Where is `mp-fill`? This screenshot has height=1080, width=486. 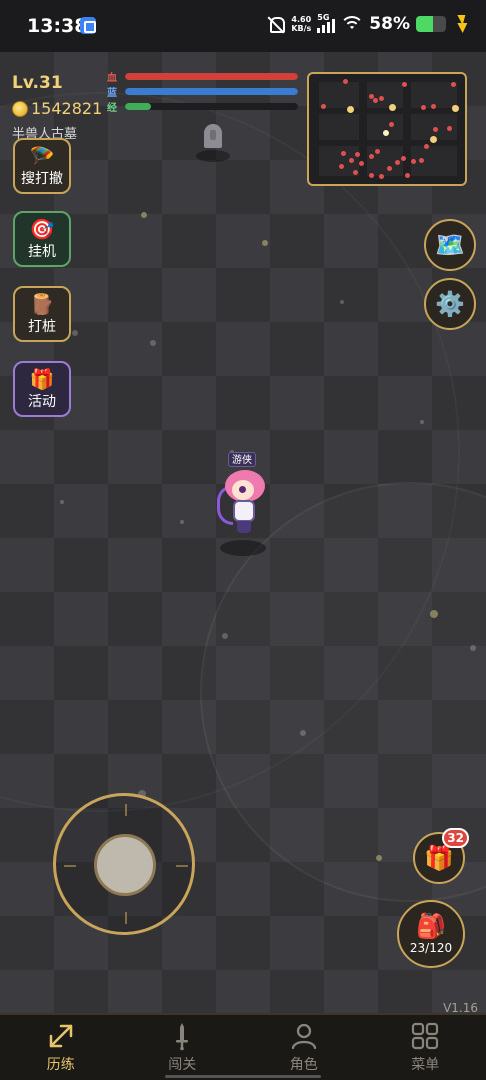
mp-fill is located at coordinates (211, 91).